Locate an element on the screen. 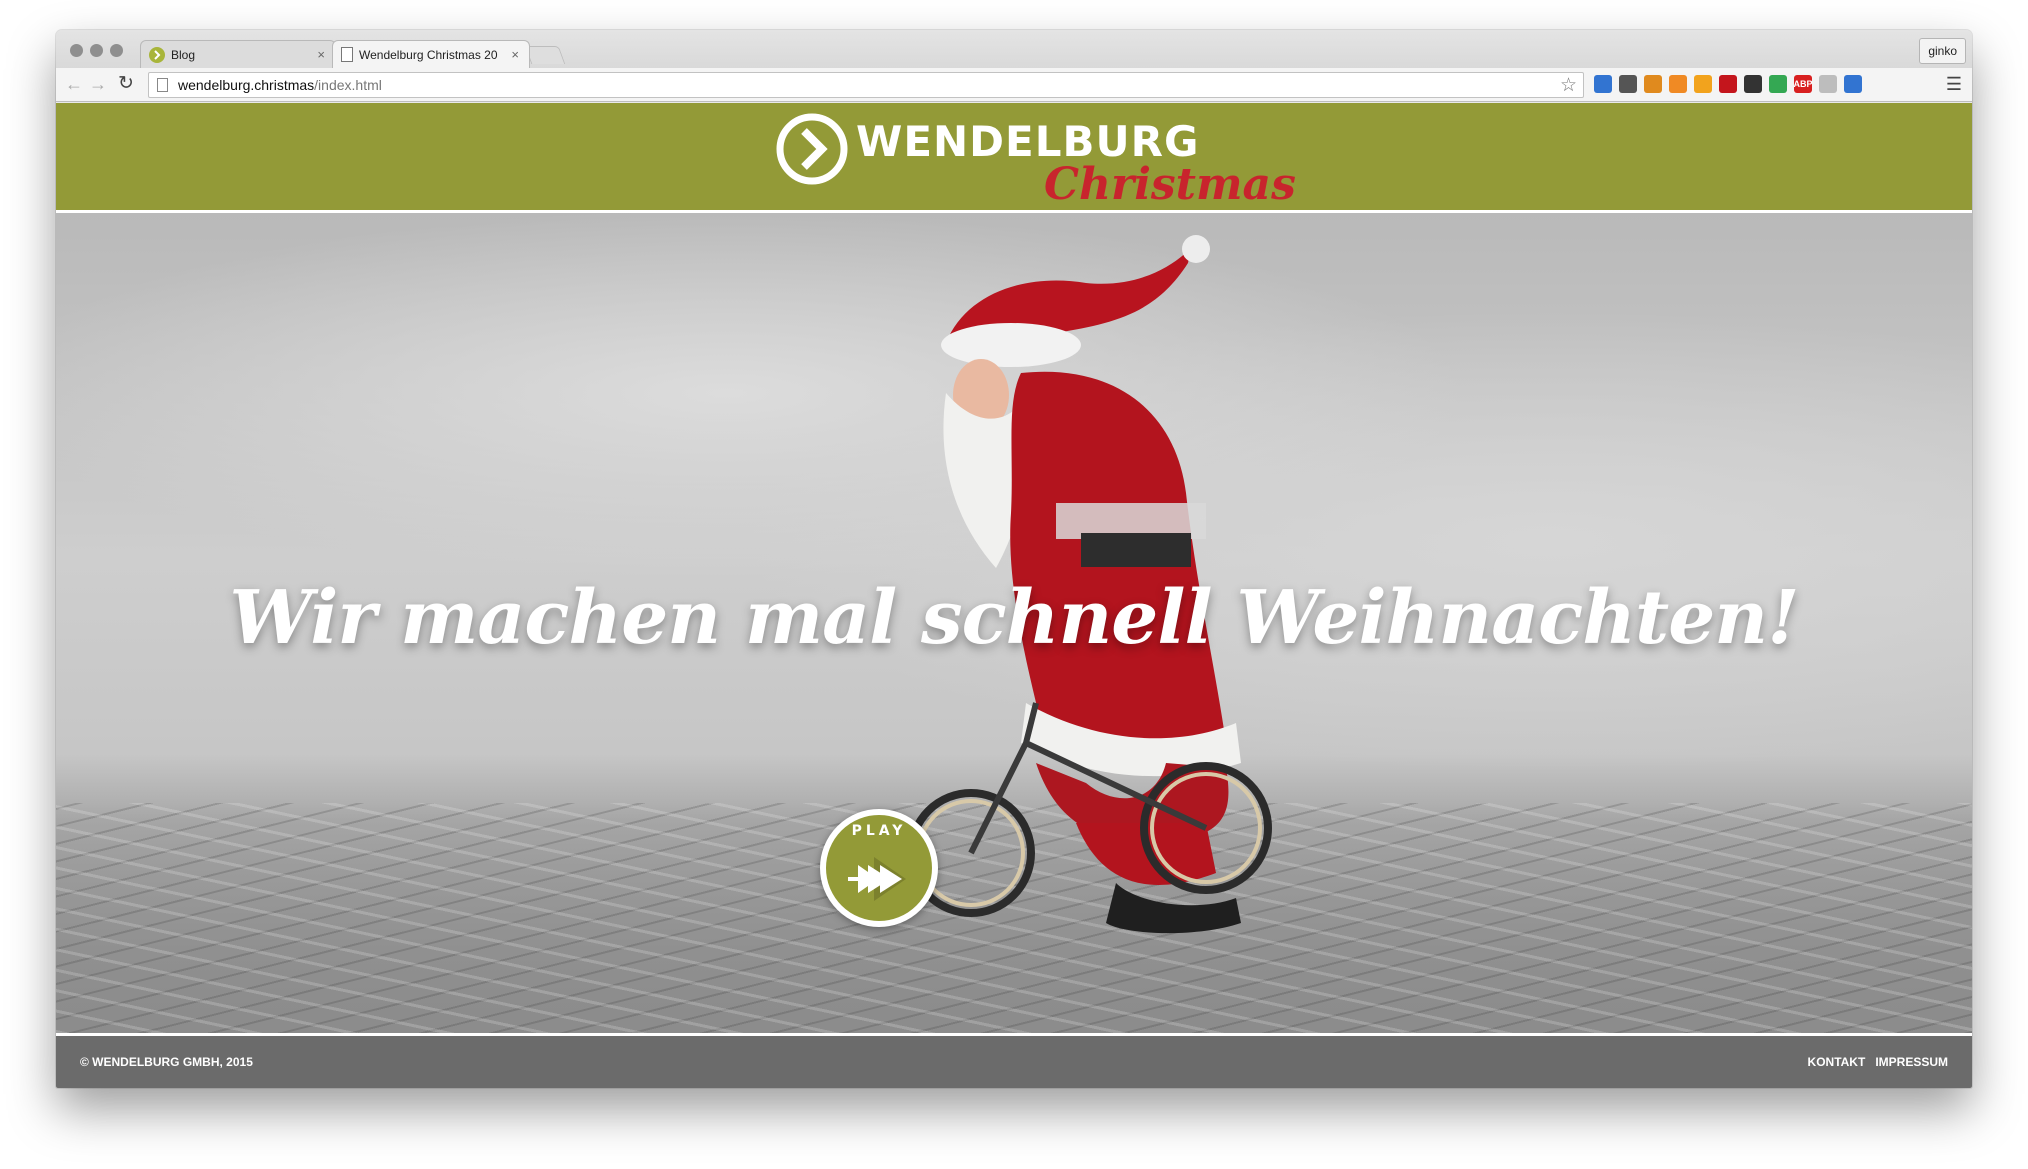 The image size is (2028, 1169). profile-button: ginko is located at coordinates (1942, 51).